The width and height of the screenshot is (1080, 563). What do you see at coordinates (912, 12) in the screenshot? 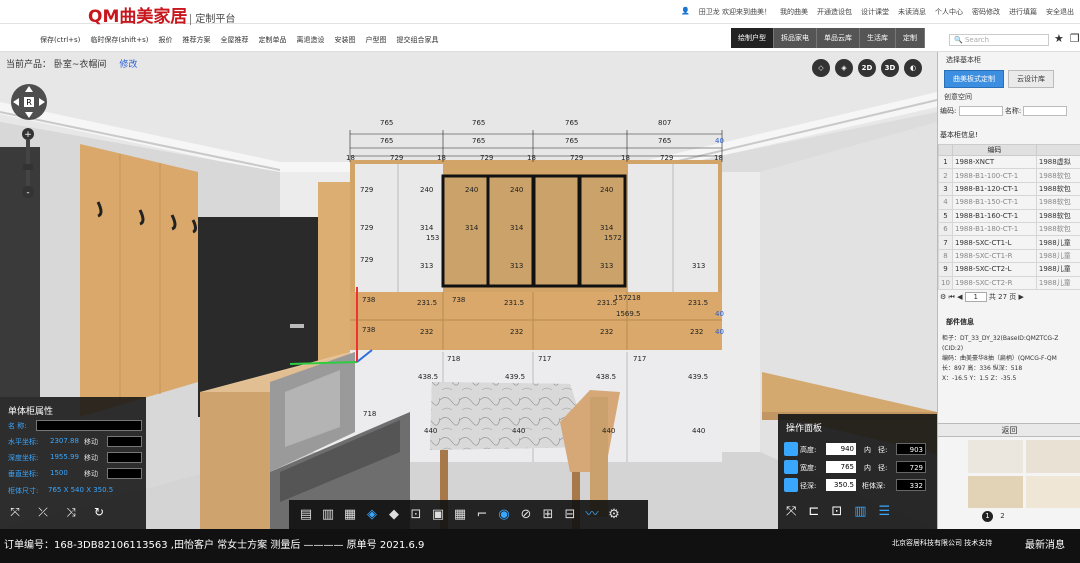
I see `link-unread: 未读消息` at bounding box center [912, 12].